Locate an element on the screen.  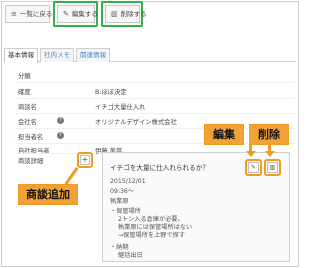
field-label-contact: 担当者名 is located at coordinates (31, 137).